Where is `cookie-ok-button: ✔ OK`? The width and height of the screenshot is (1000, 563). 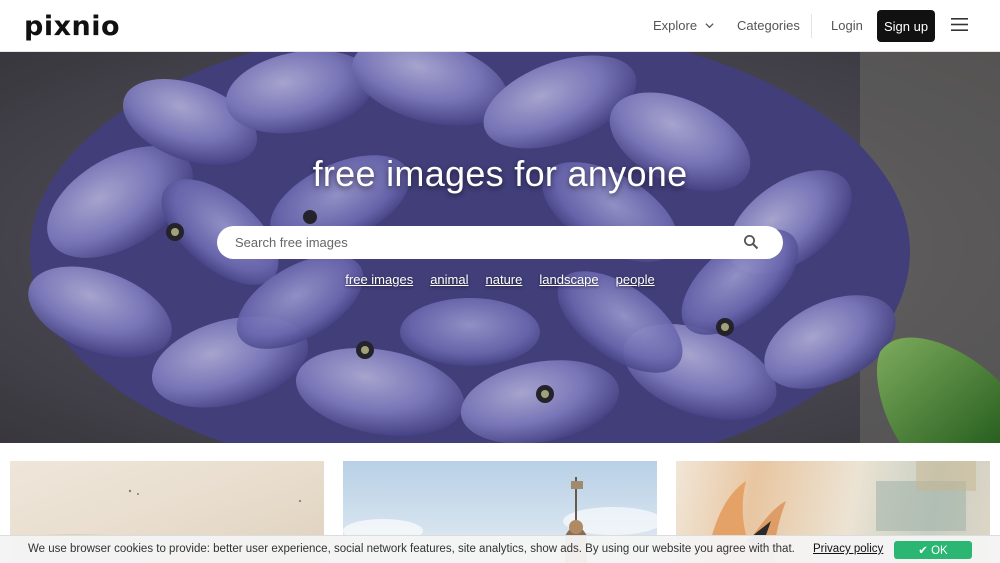
cookie-ok-button: ✔ OK is located at coordinates (933, 550).